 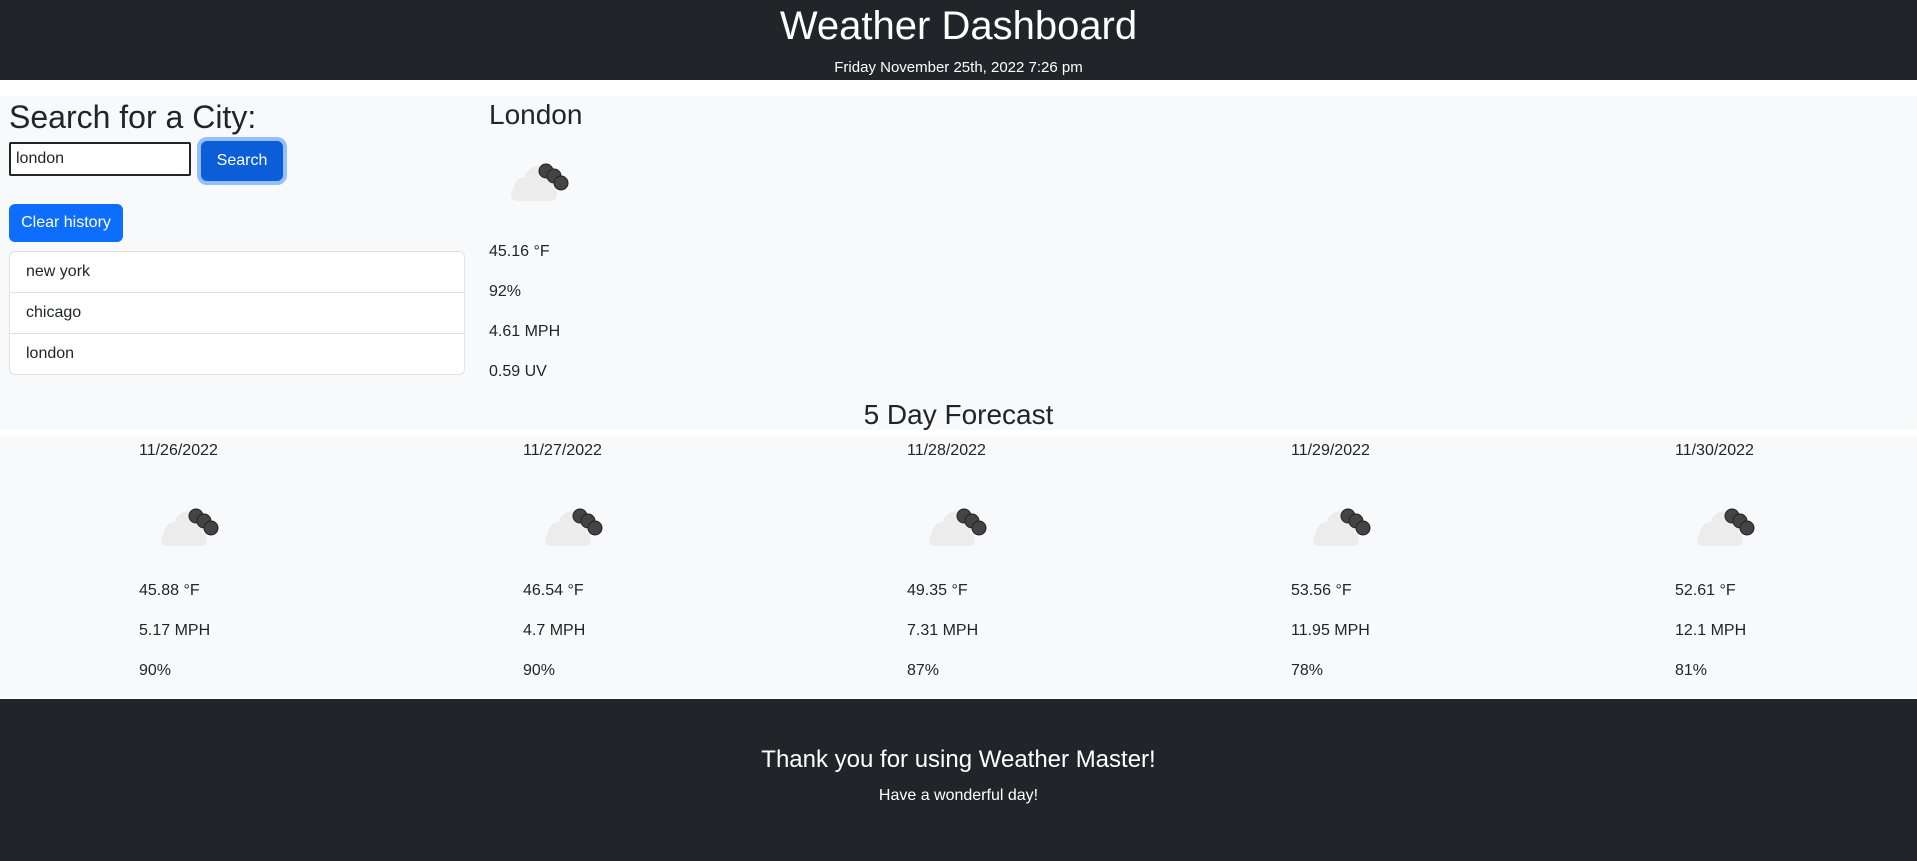 What do you see at coordinates (536, 114) in the screenshot?
I see `current-city-name: London` at bounding box center [536, 114].